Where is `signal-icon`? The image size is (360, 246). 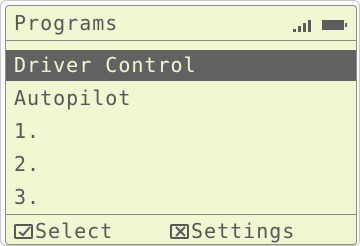 signal-icon is located at coordinates (305, 25).